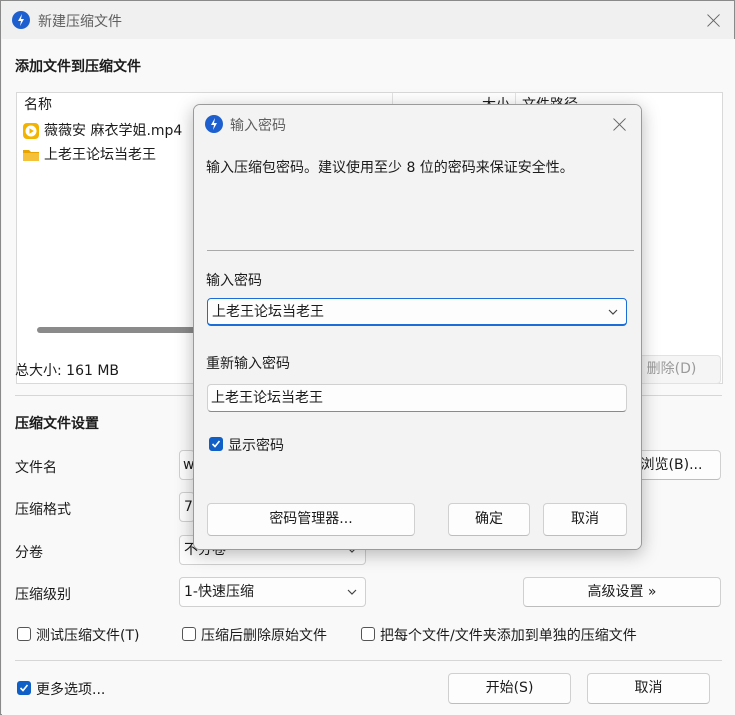  Describe the element at coordinates (100, 155) in the screenshot. I see `file-name: 上老王论坛当老王` at that location.